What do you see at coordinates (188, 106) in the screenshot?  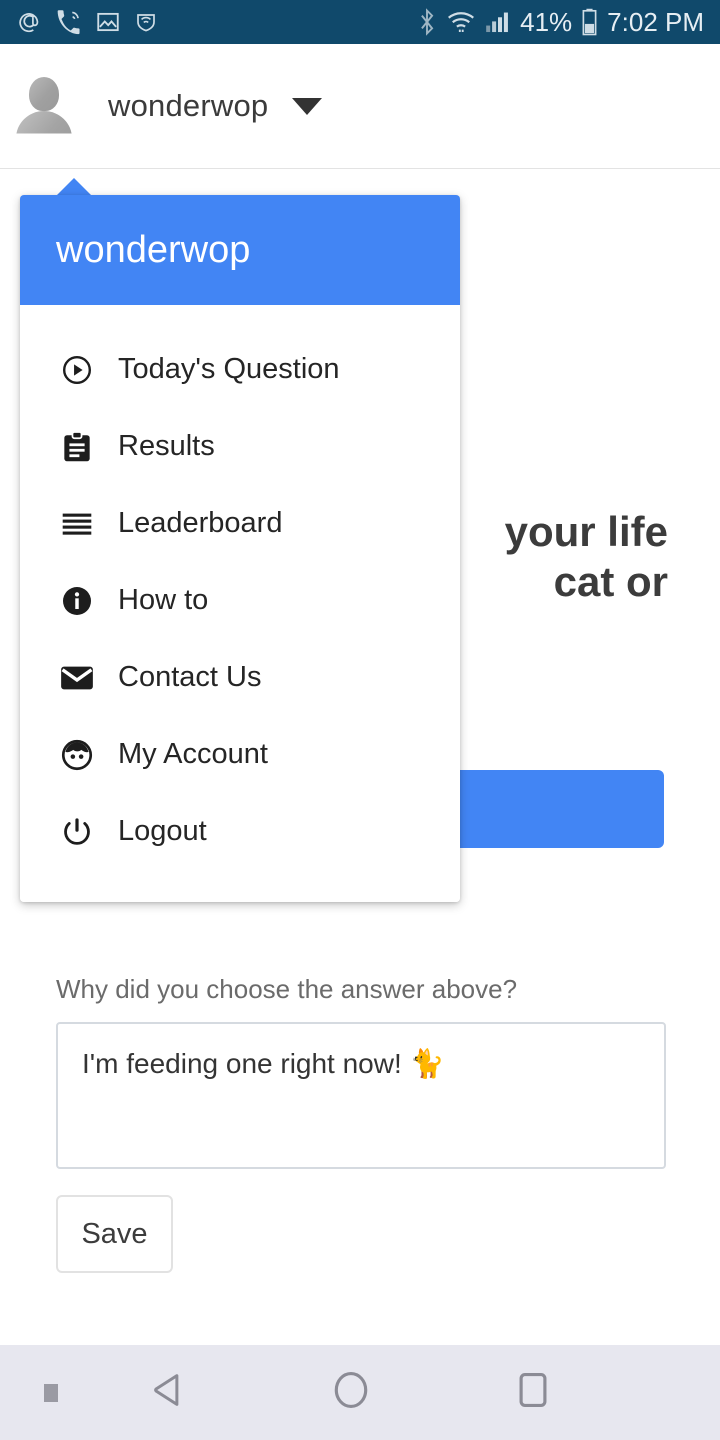 I see `header-username: wonderwop` at bounding box center [188, 106].